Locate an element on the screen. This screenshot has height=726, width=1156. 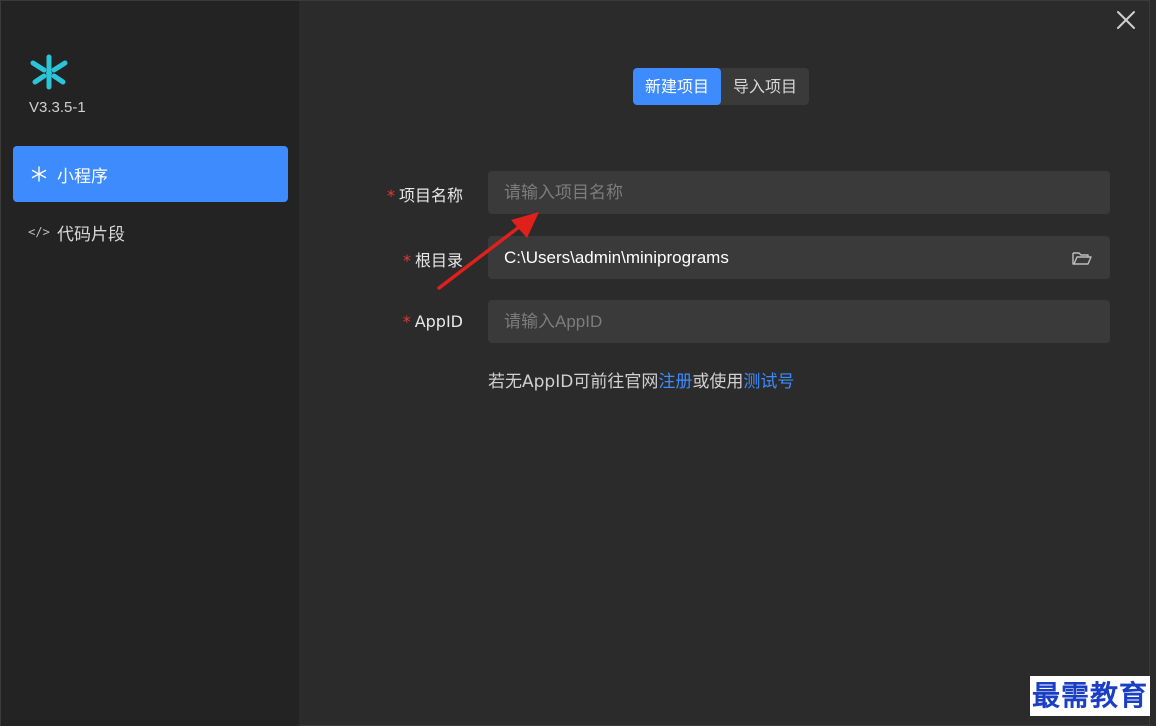
code-icon: </> is located at coordinates (39, 232).